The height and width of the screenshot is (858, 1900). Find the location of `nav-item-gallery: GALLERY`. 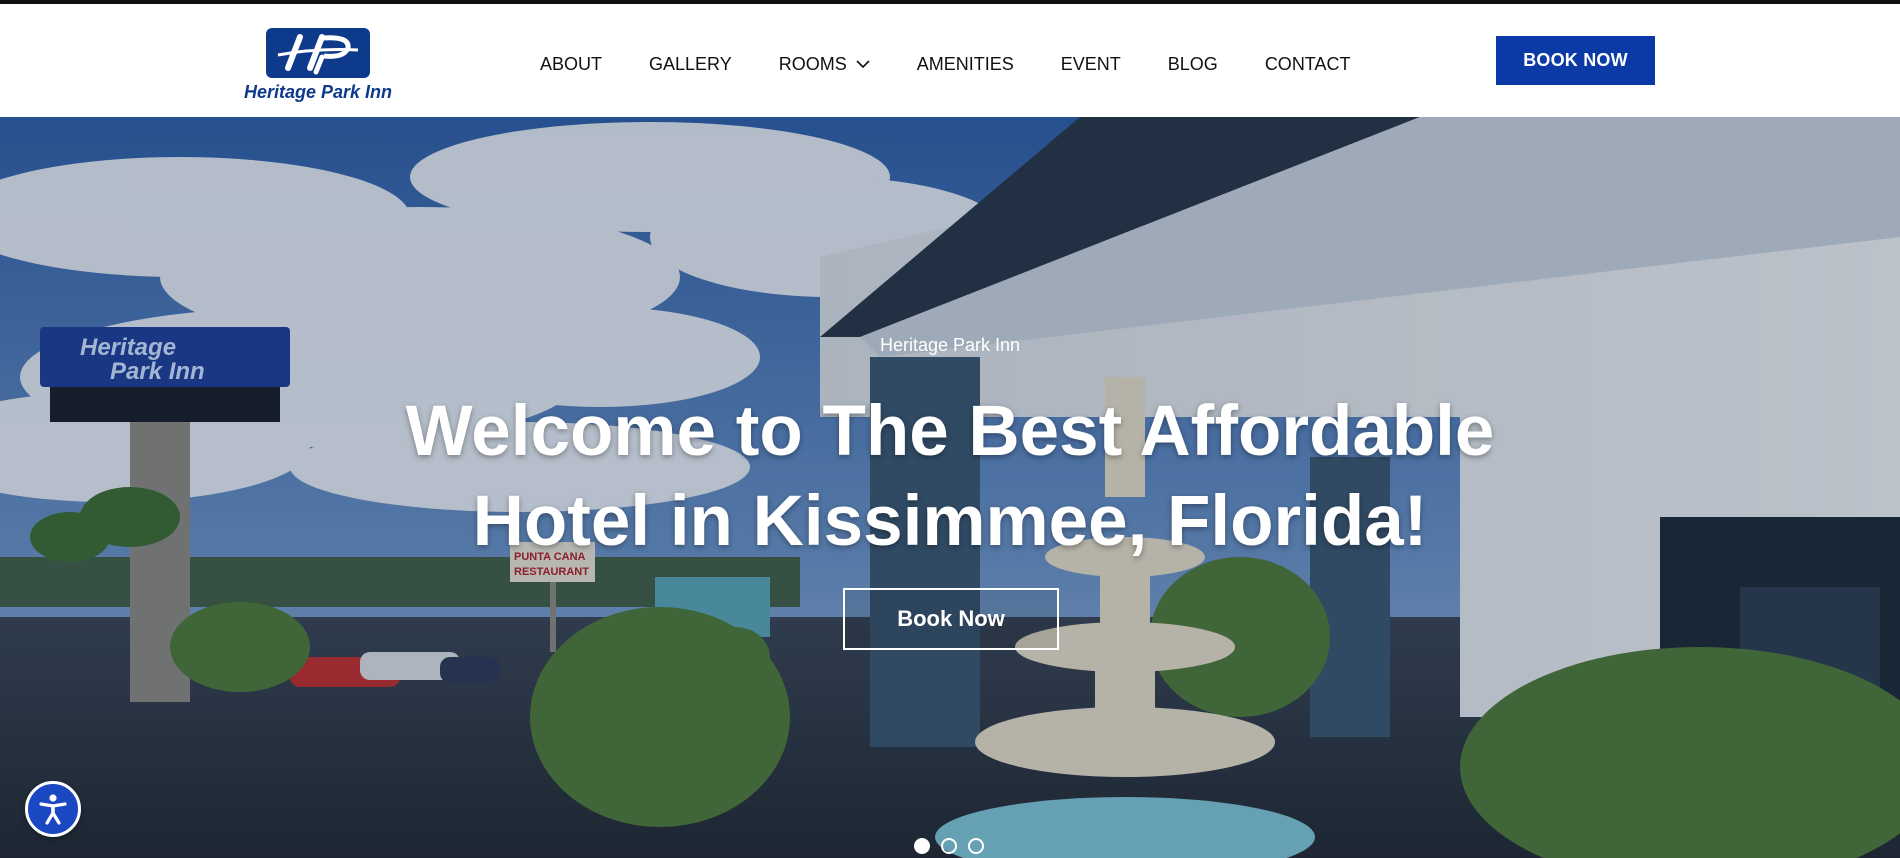

nav-item-gallery: GALLERY is located at coordinates (690, 64).